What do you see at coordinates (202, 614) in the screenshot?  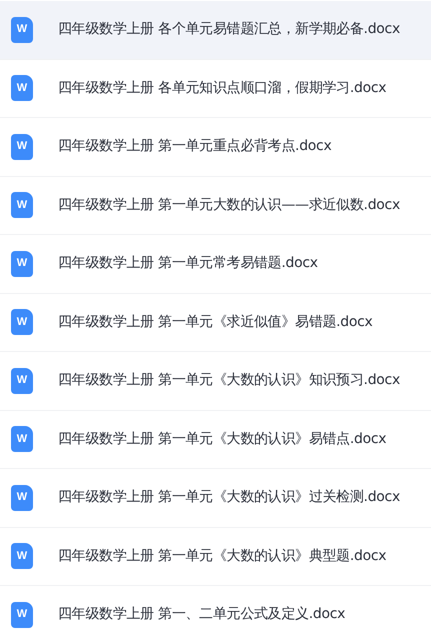 I see `file-name: 四年级数学上册 第一、二单元公式及定义.docx` at bounding box center [202, 614].